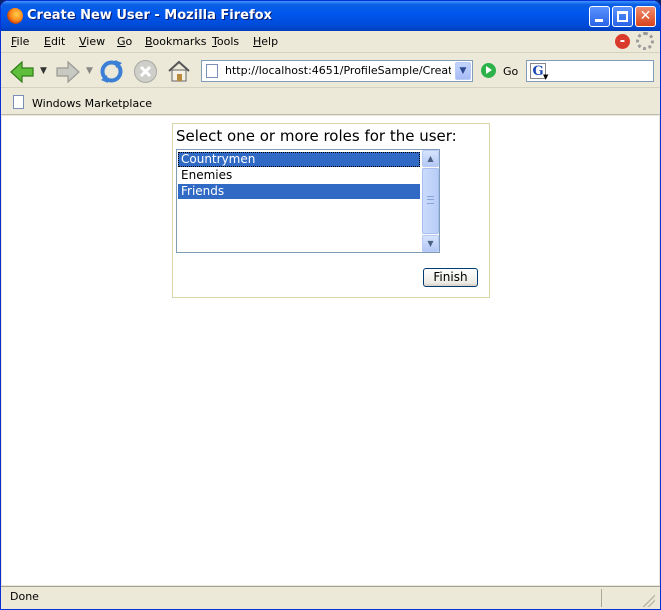 Image resolution: width=661 pixels, height=610 pixels. I want to click on role-option-enemies: Enemies, so click(299, 175).